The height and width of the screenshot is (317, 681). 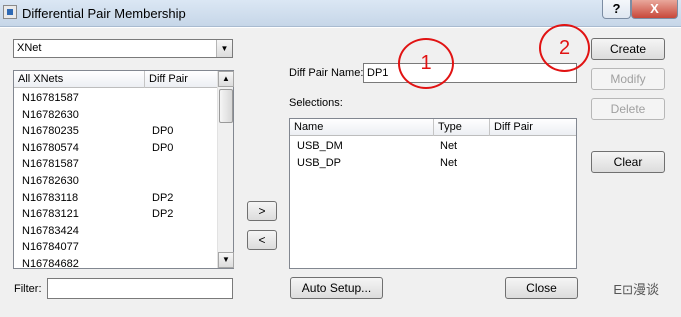 What do you see at coordinates (636, 289) in the screenshot?
I see `watermark: E⊡漫谈` at bounding box center [636, 289].